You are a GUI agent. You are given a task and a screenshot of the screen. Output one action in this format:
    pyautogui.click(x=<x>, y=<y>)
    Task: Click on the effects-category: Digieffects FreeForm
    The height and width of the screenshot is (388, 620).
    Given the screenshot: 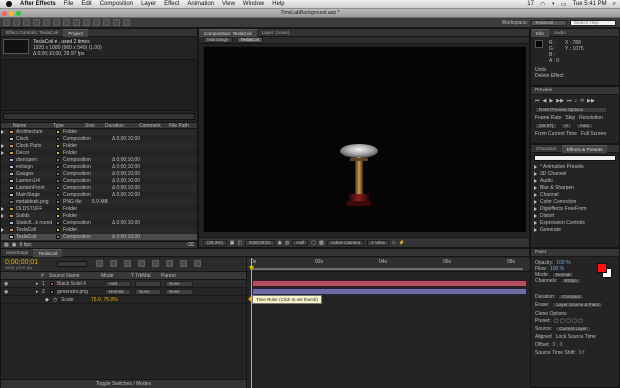 What is the action you would take?
    pyautogui.click(x=575, y=208)
    